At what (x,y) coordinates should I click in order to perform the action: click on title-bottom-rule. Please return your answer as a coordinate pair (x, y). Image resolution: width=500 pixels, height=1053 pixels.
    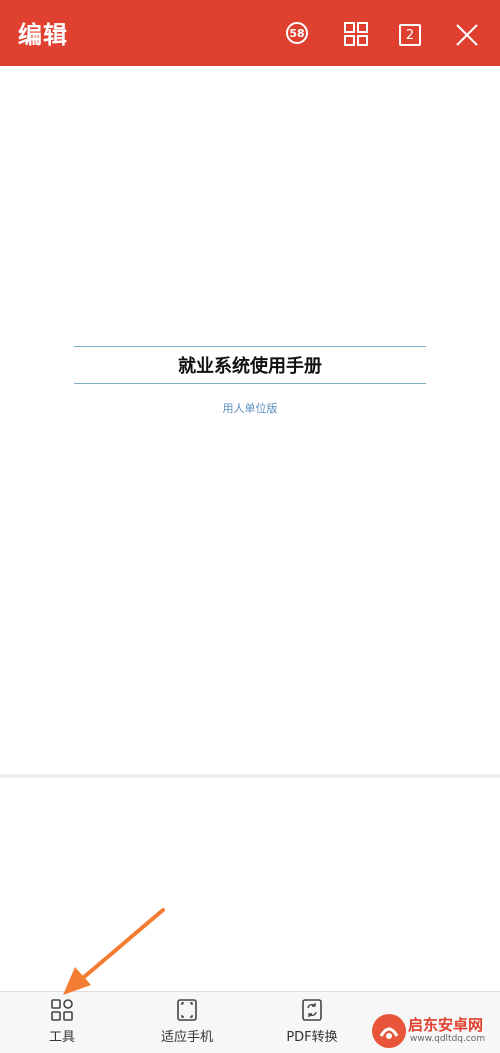
    Looking at the image, I should click on (250, 383).